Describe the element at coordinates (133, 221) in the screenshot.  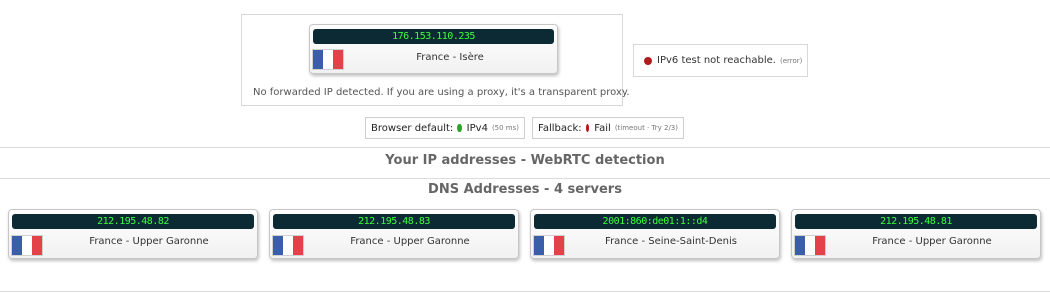
I see `dns-server-address: 212.195.48.82` at that location.